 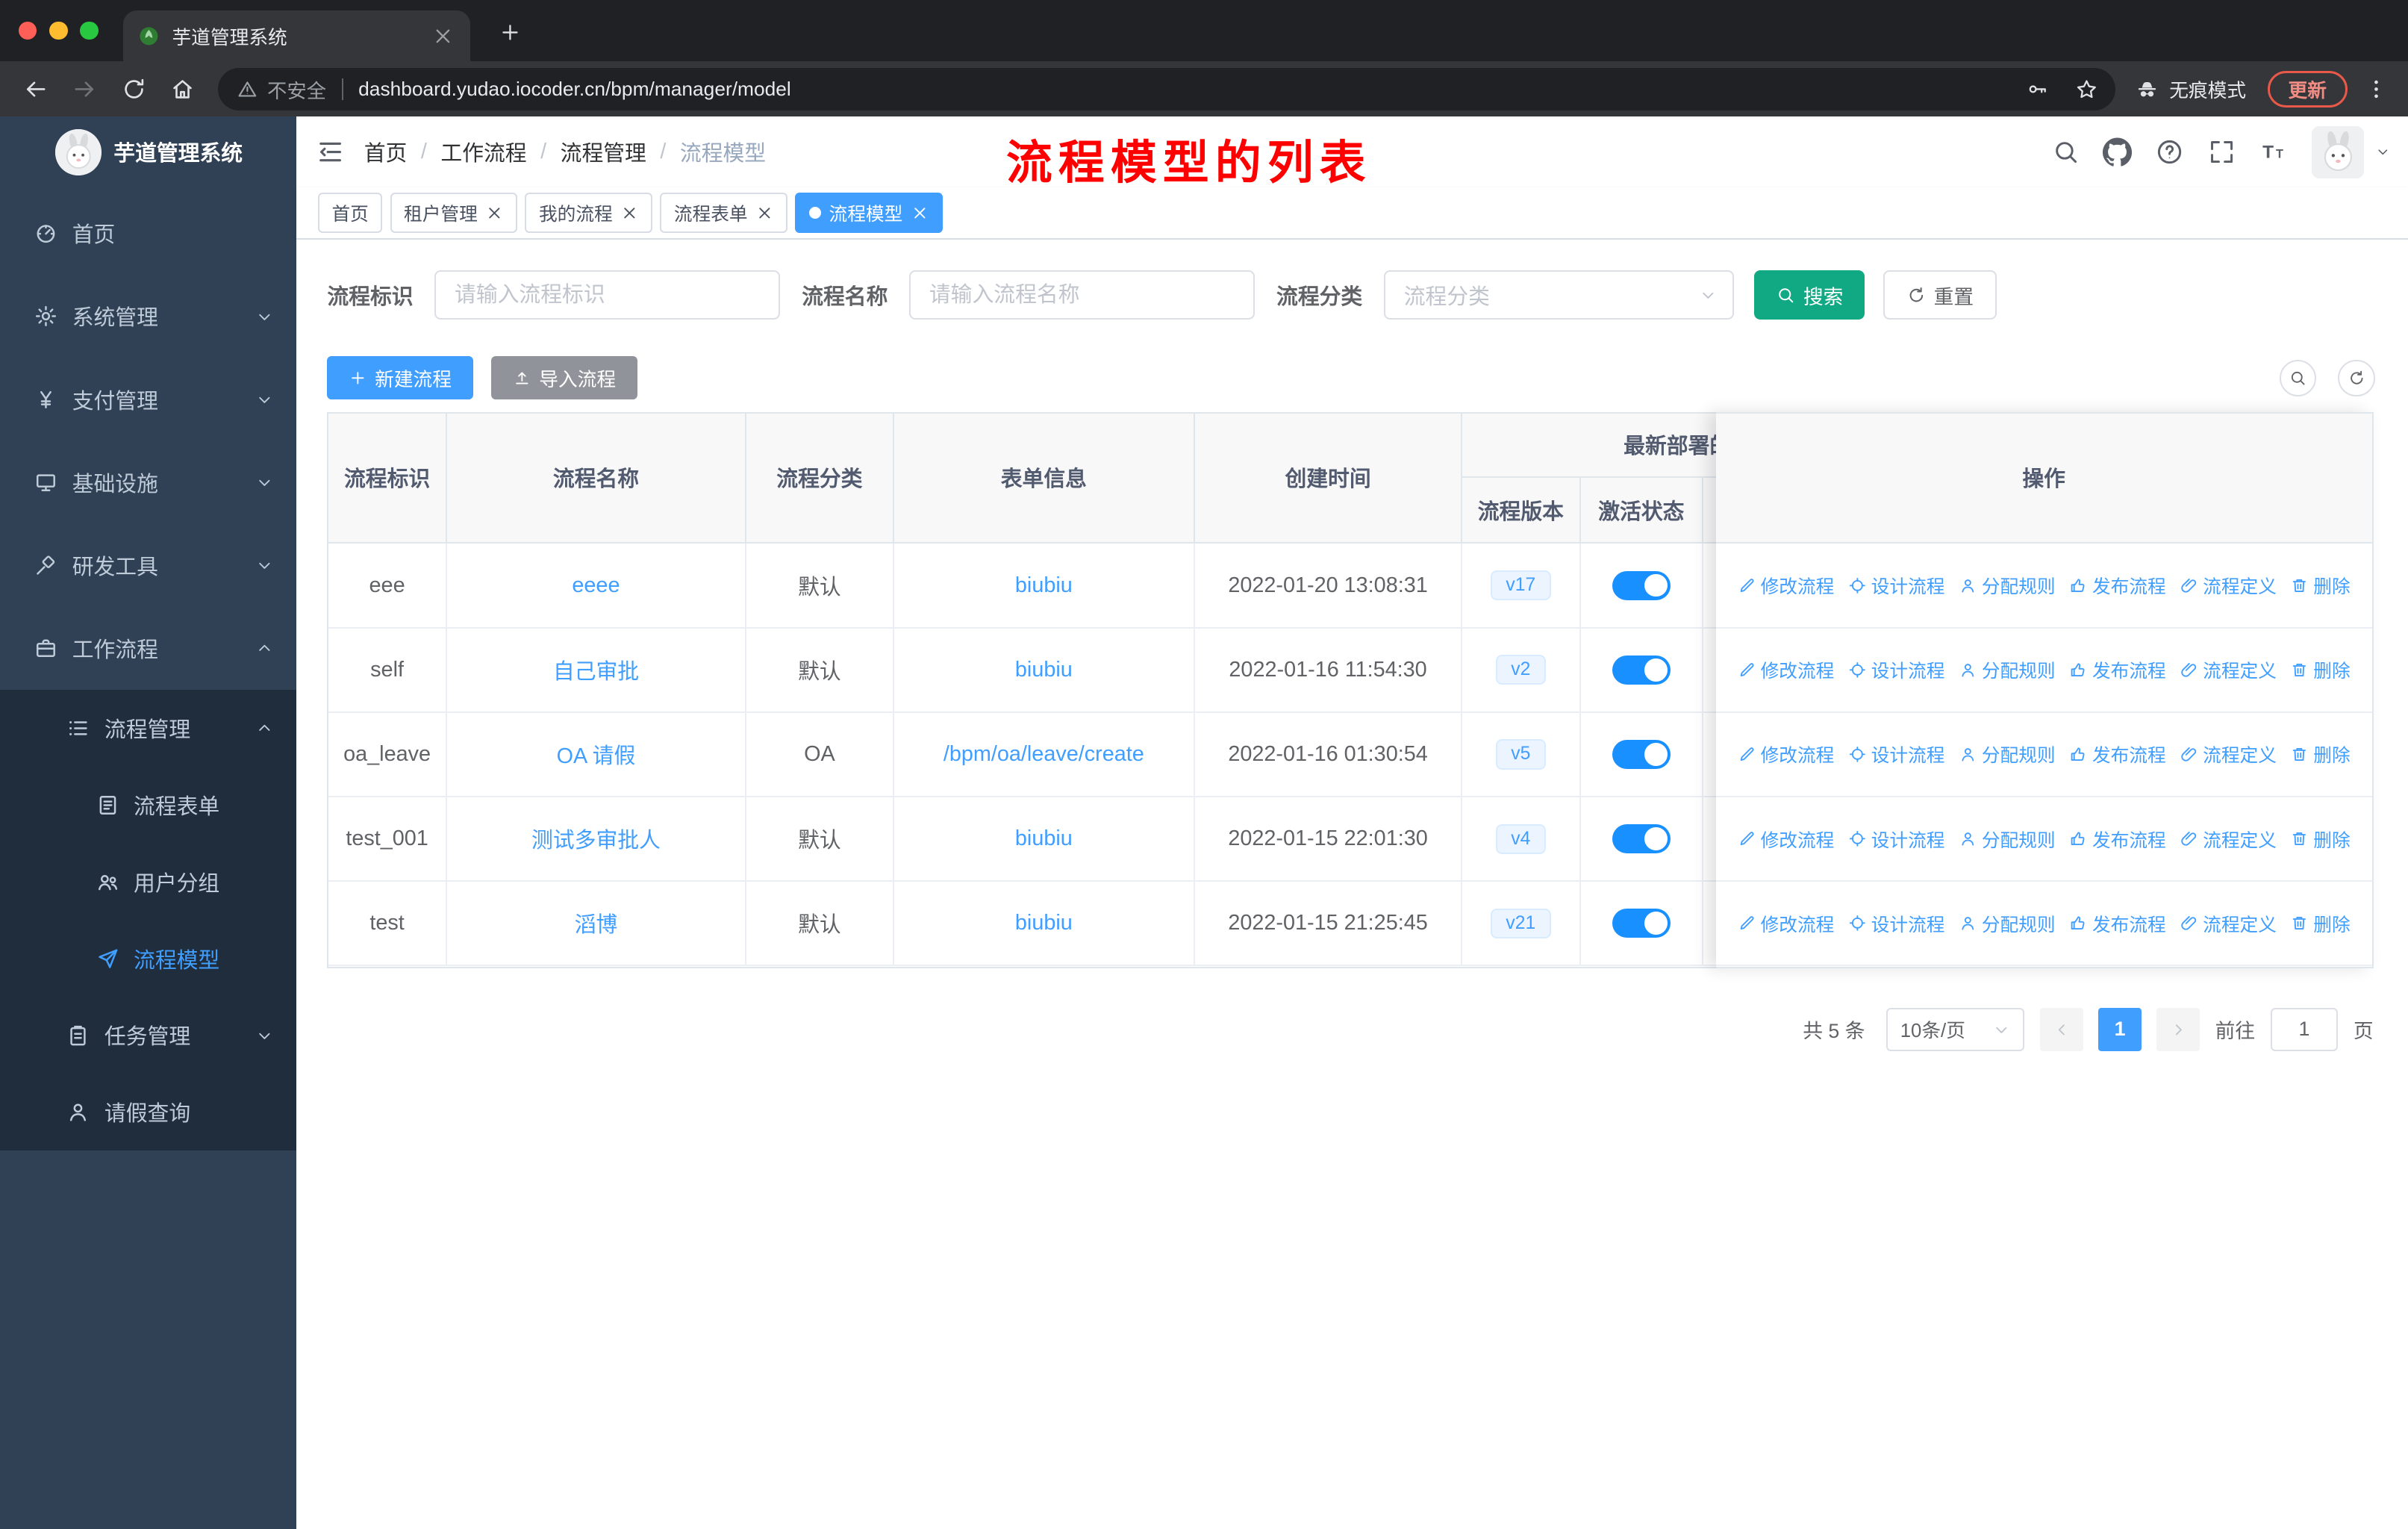 I want to click on version-tag: v5, so click(x=1520, y=754).